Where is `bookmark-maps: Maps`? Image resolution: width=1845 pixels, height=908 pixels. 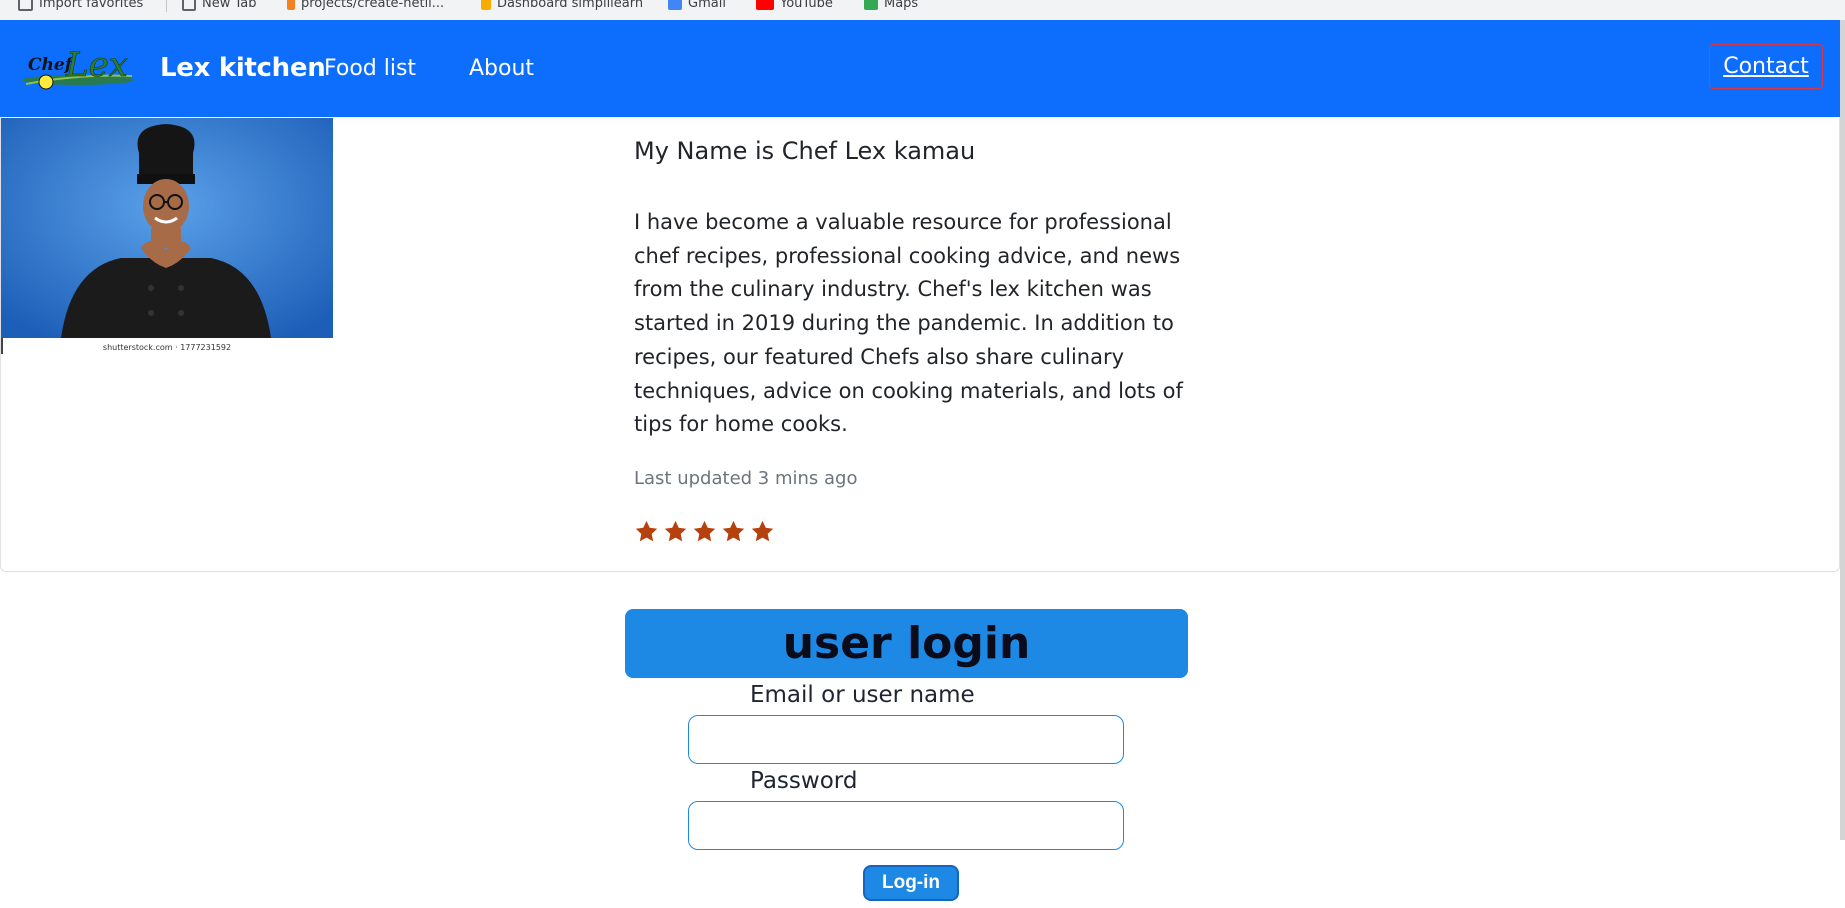 bookmark-maps: Maps is located at coordinates (891, 6).